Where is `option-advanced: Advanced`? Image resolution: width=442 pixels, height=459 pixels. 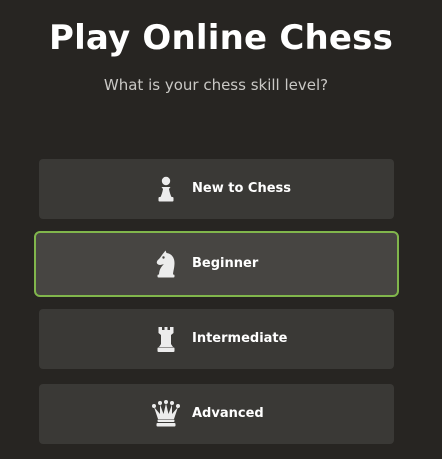
option-advanced: Advanced is located at coordinates (216, 414).